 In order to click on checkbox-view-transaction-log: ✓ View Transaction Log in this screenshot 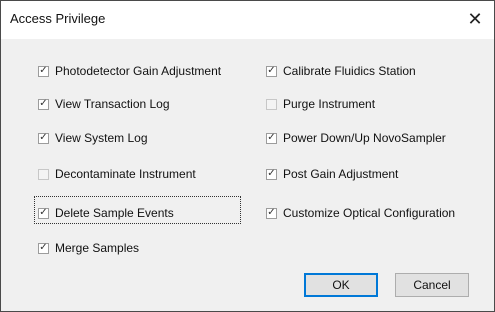, I will do `click(104, 104)`.